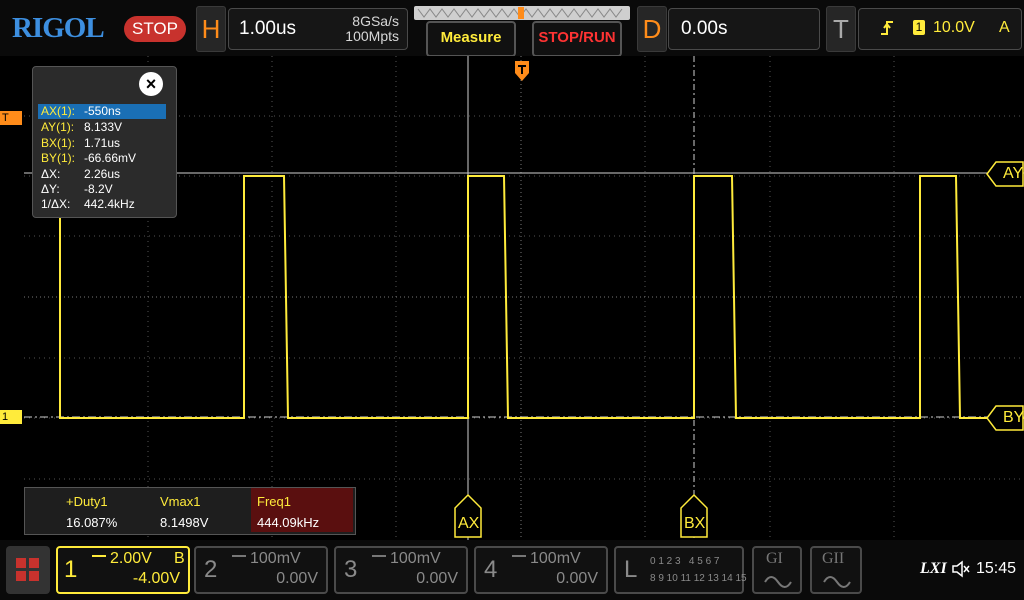 The width and height of the screenshot is (1024, 600). Describe the element at coordinates (318, 29) in the screenshot. I see `horizontal-panel: 1.00us 8GSa/s 100Mpts` at that location.